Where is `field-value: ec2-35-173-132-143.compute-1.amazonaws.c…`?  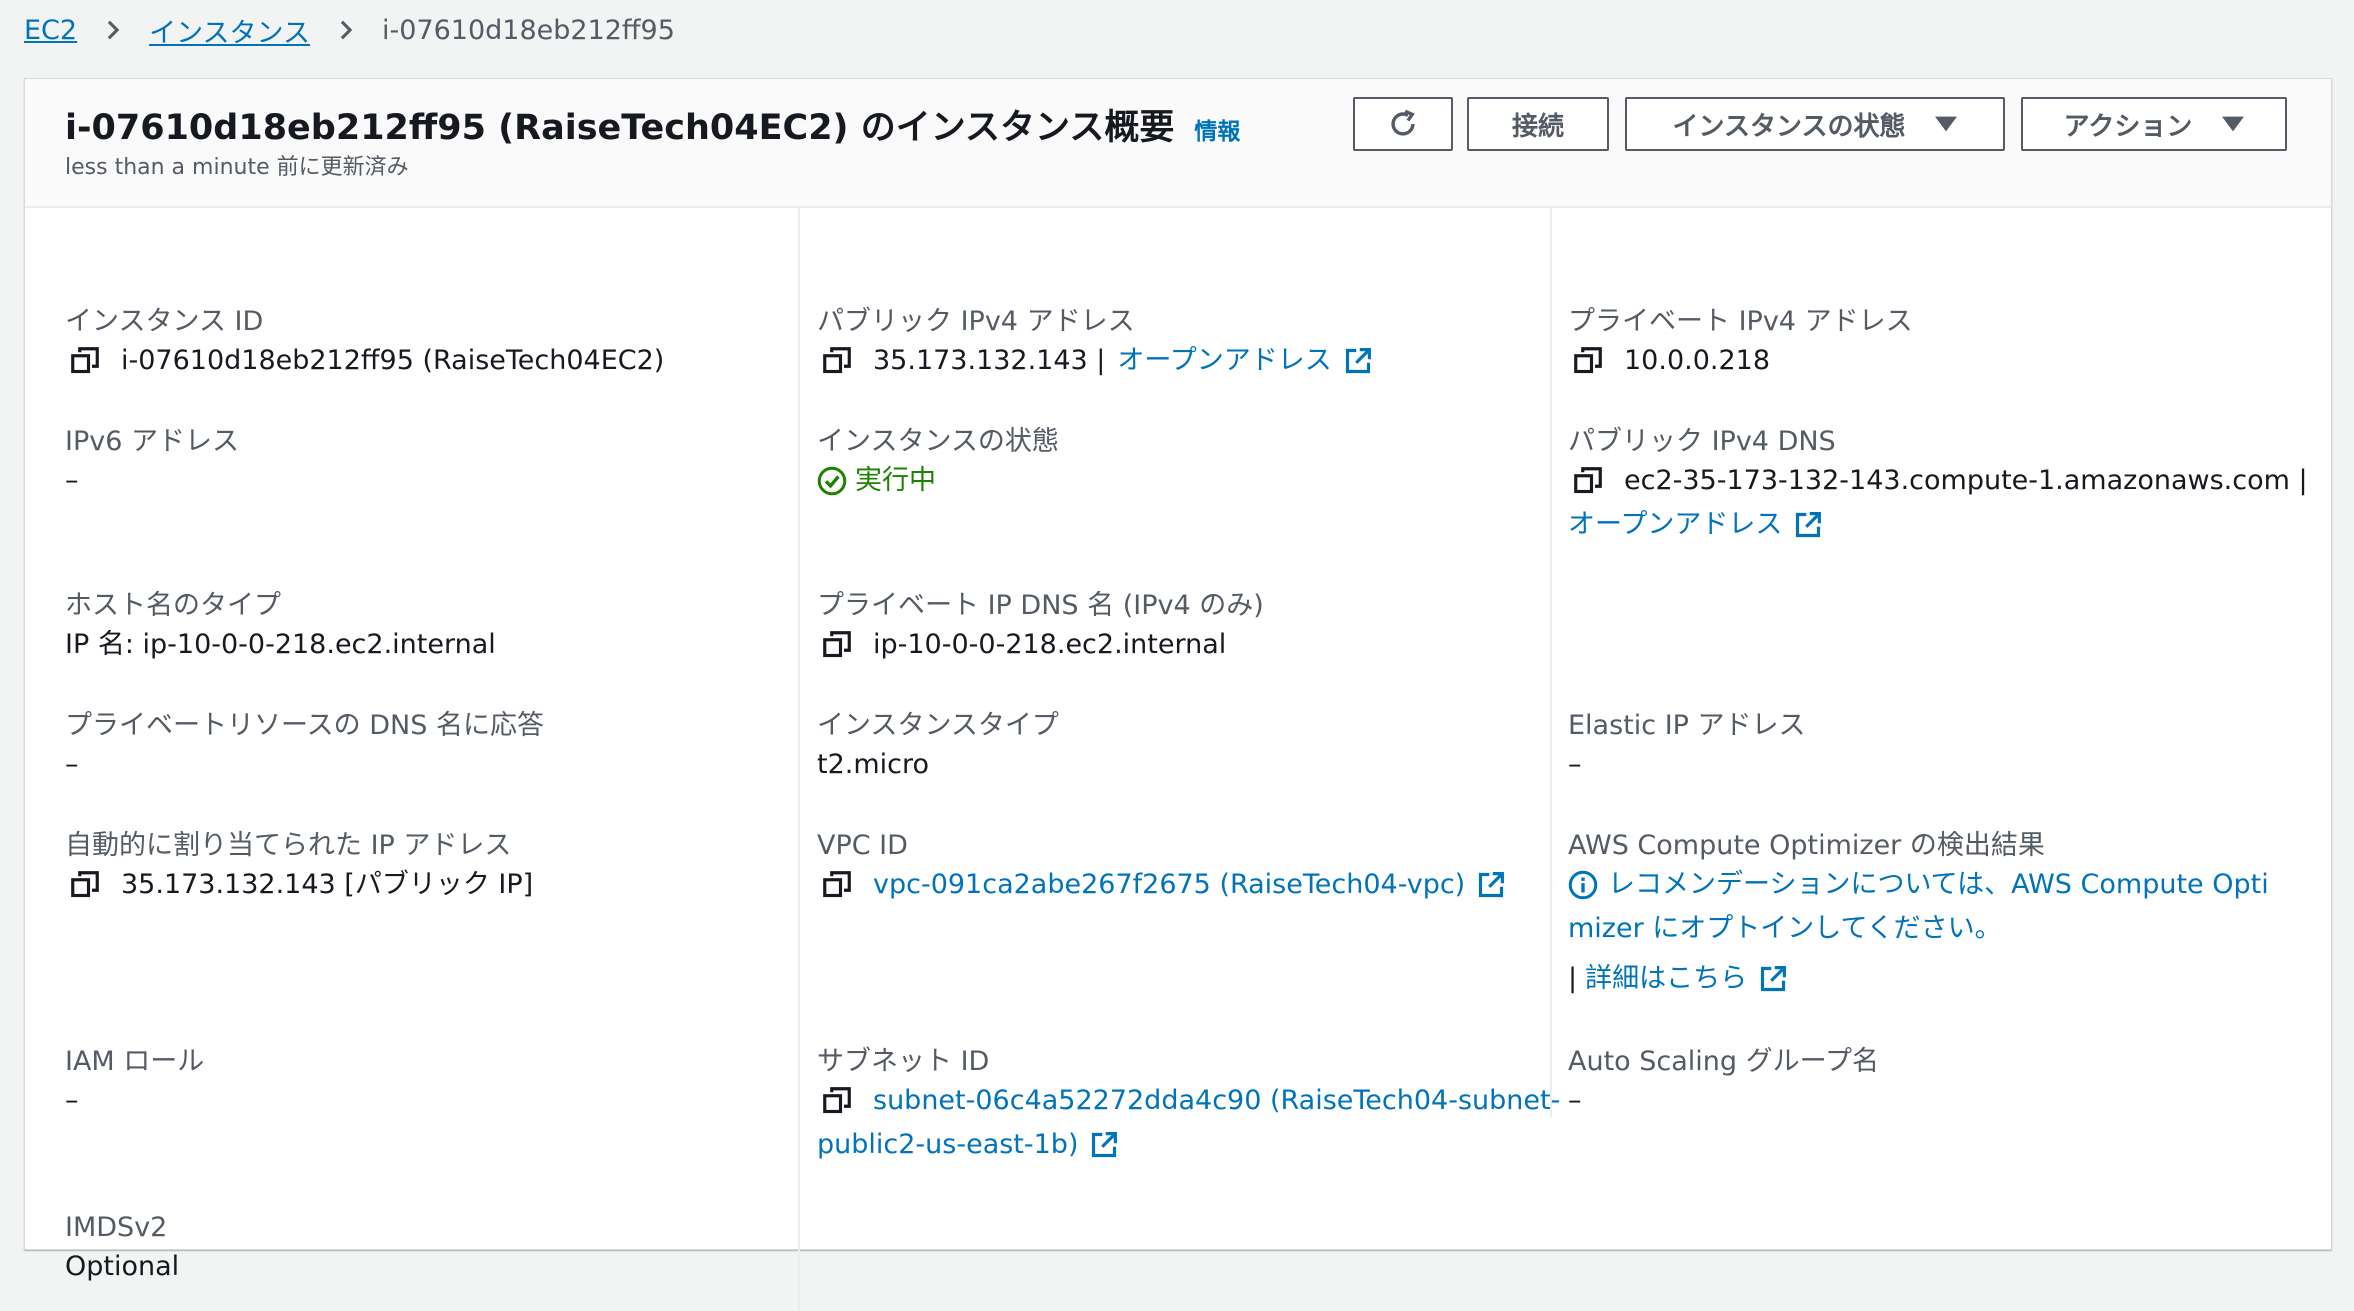
field-value: ec2-35-173-132-143.compute-1.amazonaws.c… is located at coordinates (1938, 481).